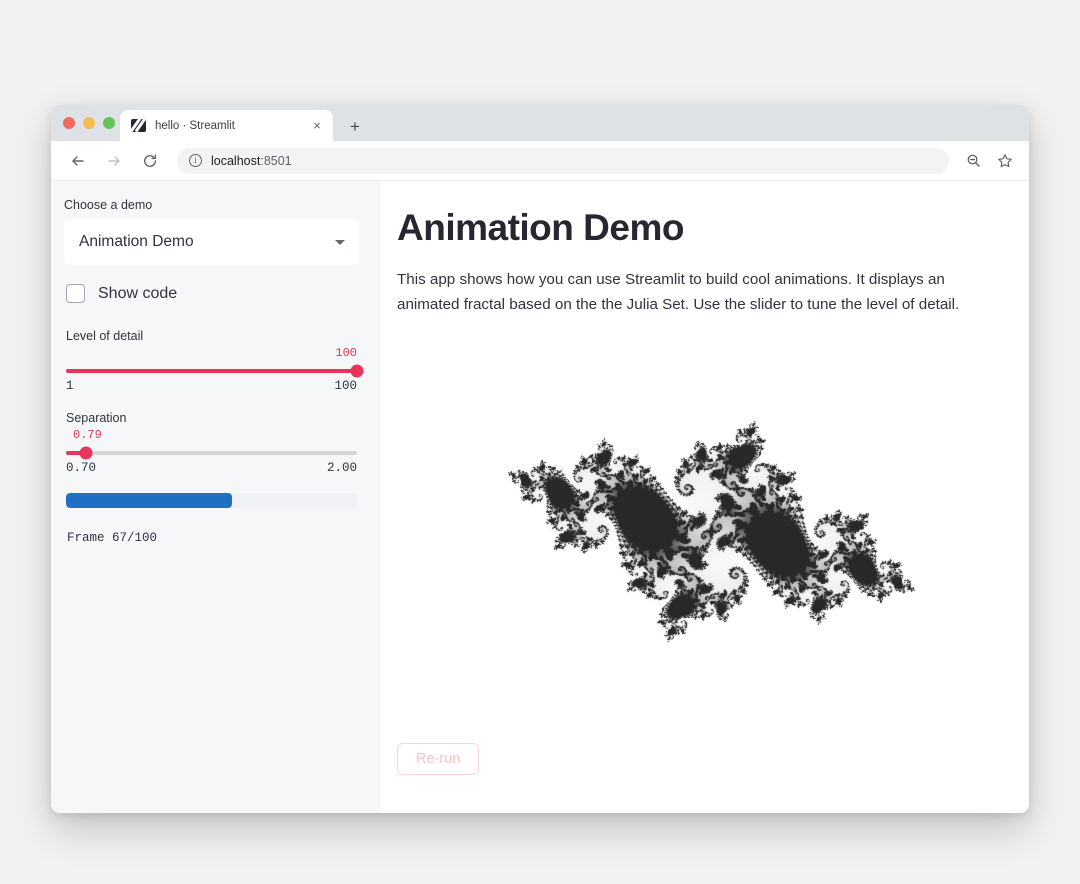  I want to click on level-of-detail-slider, so click(215, 371).